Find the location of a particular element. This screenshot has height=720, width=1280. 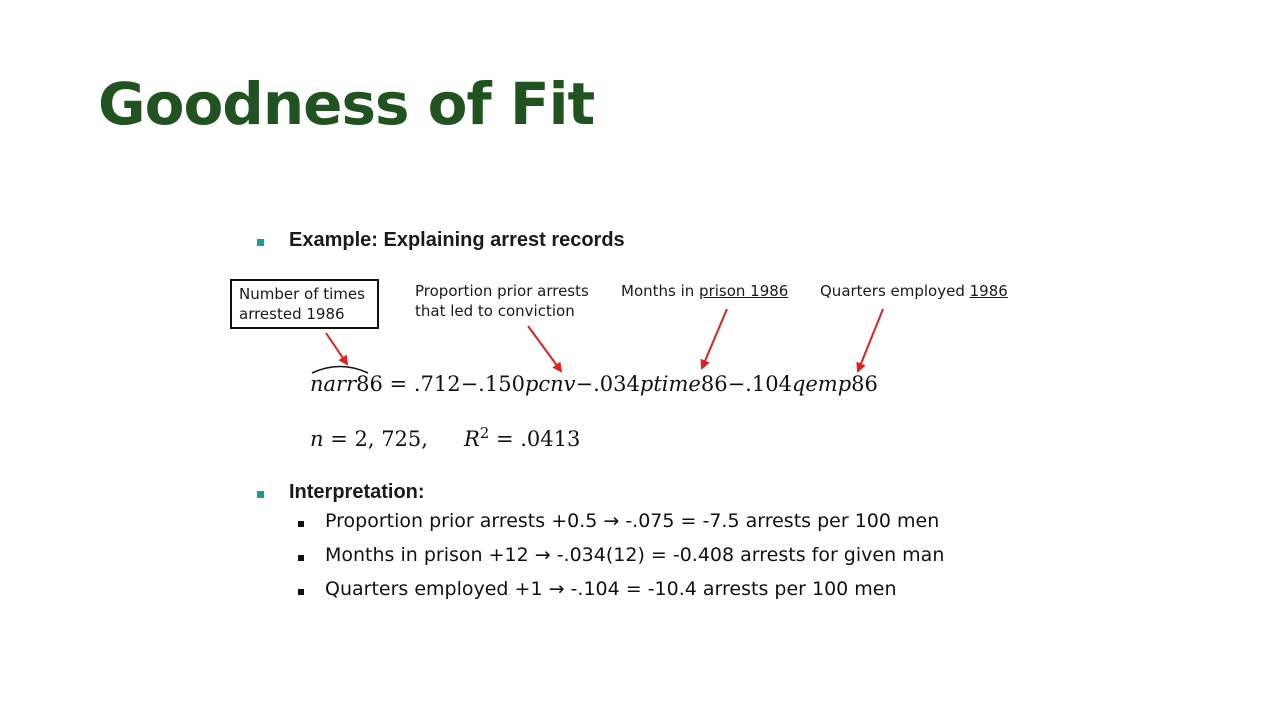

bullet-marker is located at coordinates (260, 494).